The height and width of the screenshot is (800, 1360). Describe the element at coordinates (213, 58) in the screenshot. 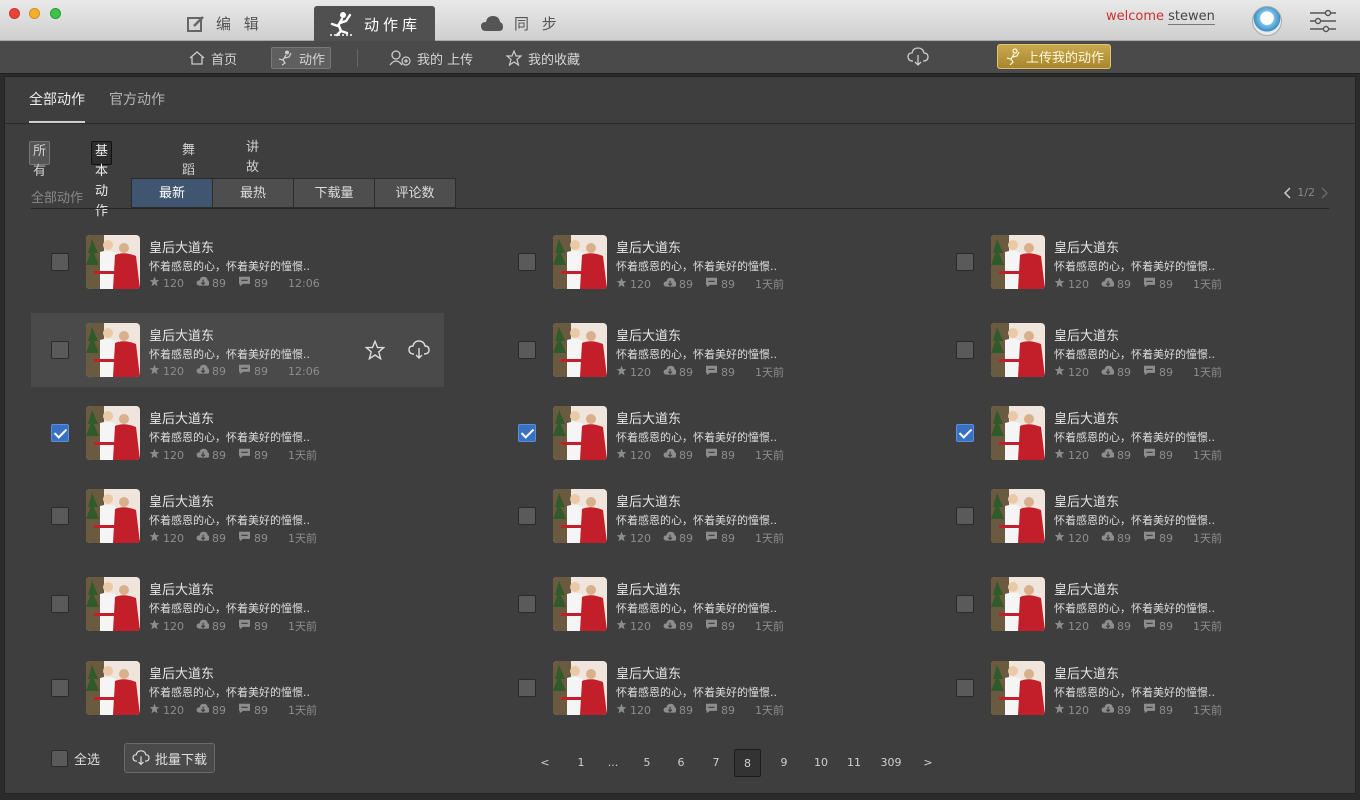

I see `nav-home: 首页` at that location.